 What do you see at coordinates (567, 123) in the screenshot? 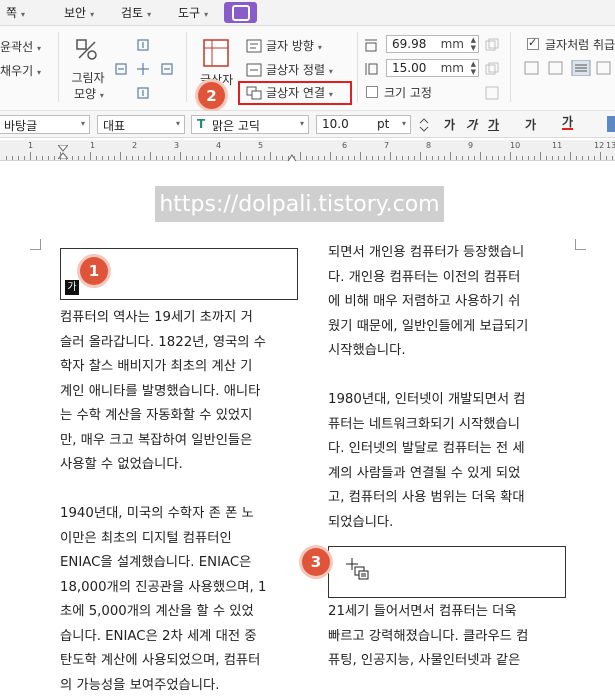
I see `font-color-button: 가` at bounding box center [567, 123].